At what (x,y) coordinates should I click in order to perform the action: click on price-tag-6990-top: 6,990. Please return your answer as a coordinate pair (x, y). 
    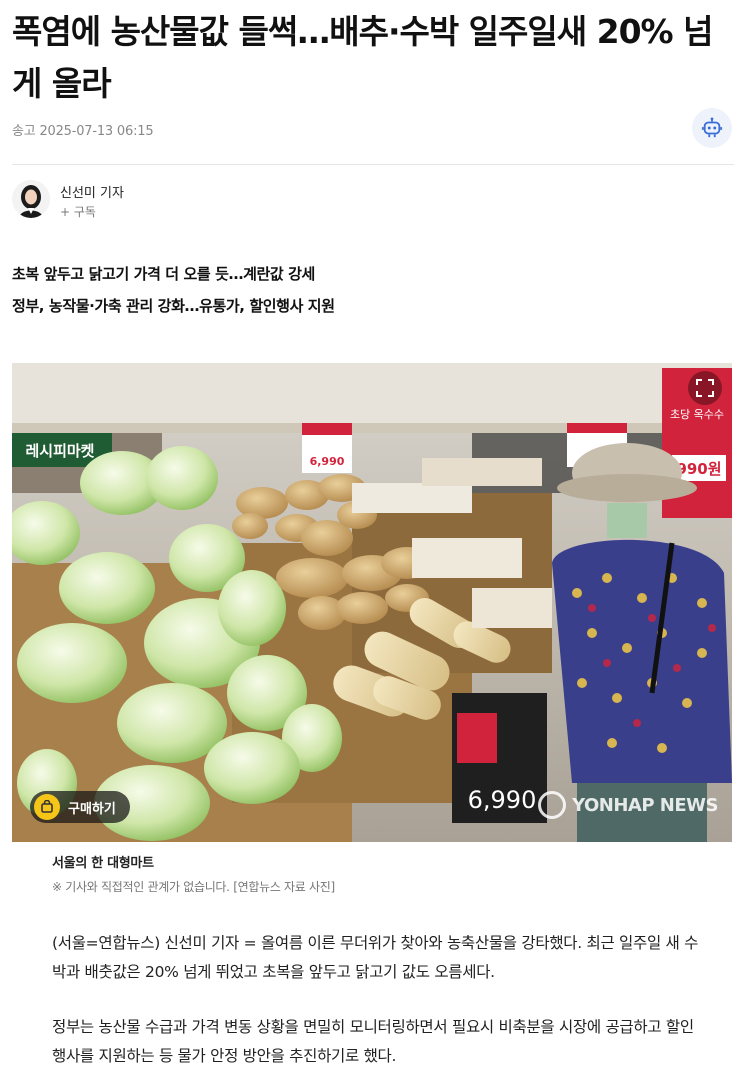
    Looking at the image, I should click on (327, 461).